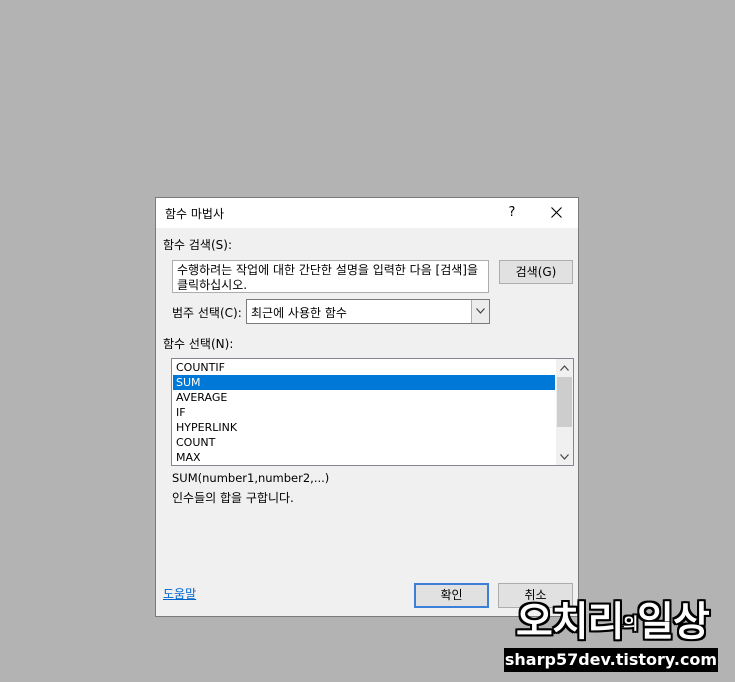  What do you see at coordinates (207, 313) in the screenshot?
I see `category-label: 범주 선택(C):` at bounding box center [207, 313].